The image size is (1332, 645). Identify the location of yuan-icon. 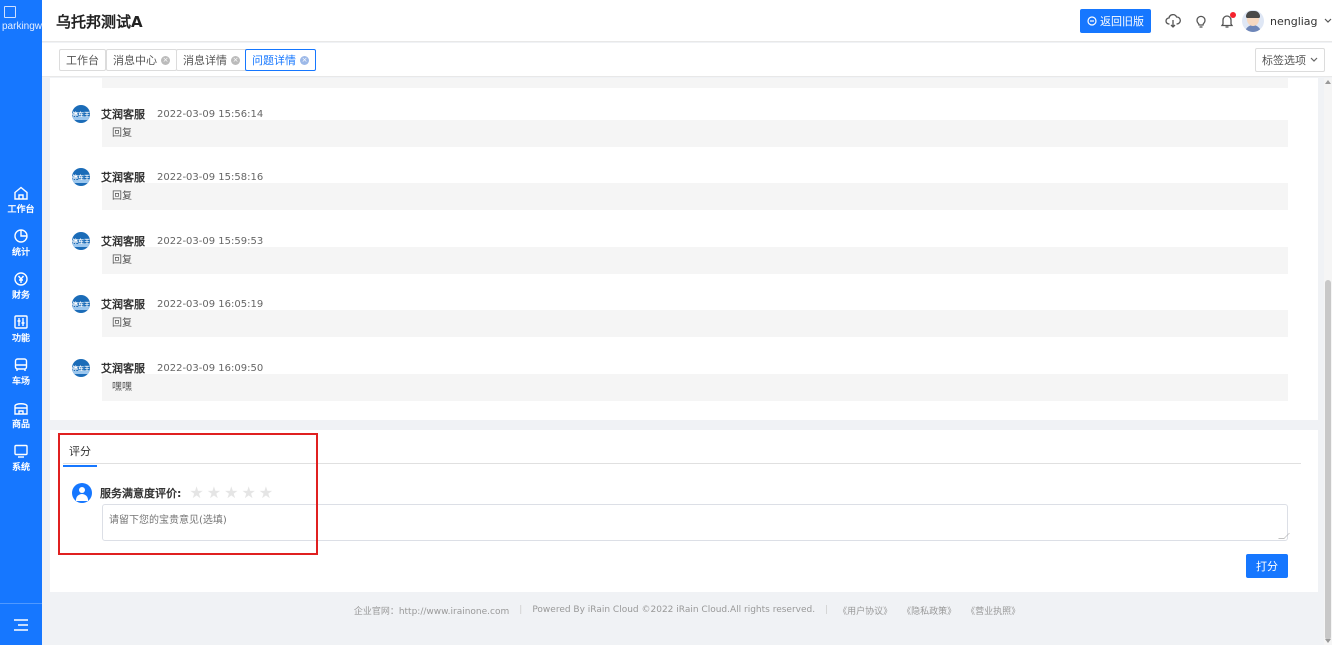
(21, 278).